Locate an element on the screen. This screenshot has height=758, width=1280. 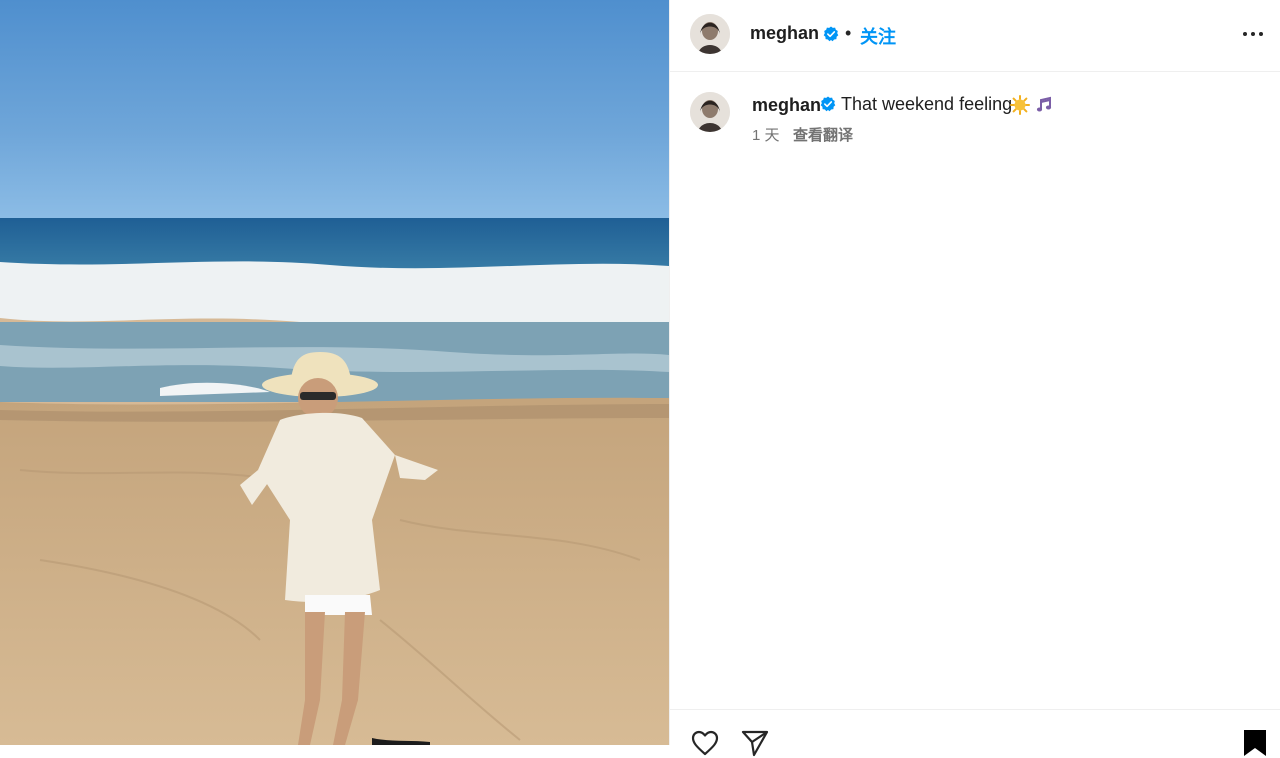
comment-avatar is located at coordinates (710, 112).